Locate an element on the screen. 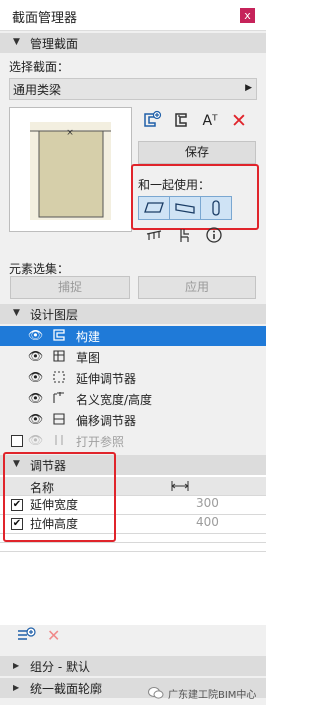 Image resolution: width=320 pixels, height=705 pixels. stretch-adjuster-icon is located at coordinates (59, 377).